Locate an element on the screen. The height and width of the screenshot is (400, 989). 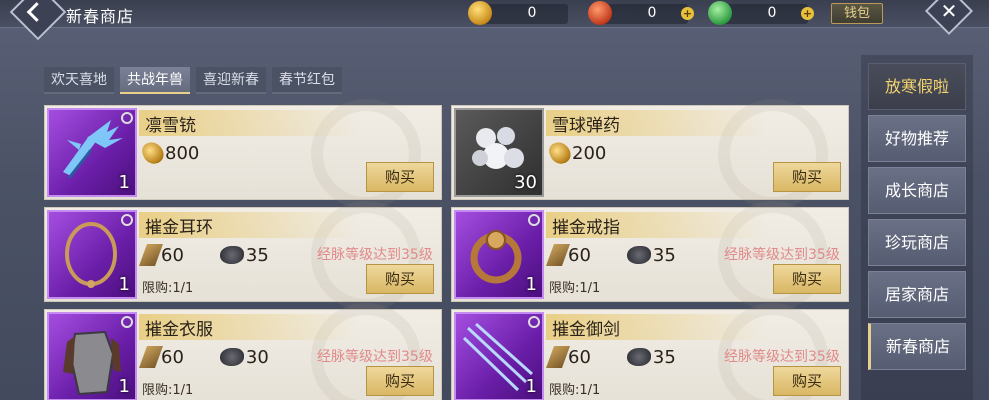
tab-hongbao: 春节红包 is located at coordinates (307, 80).